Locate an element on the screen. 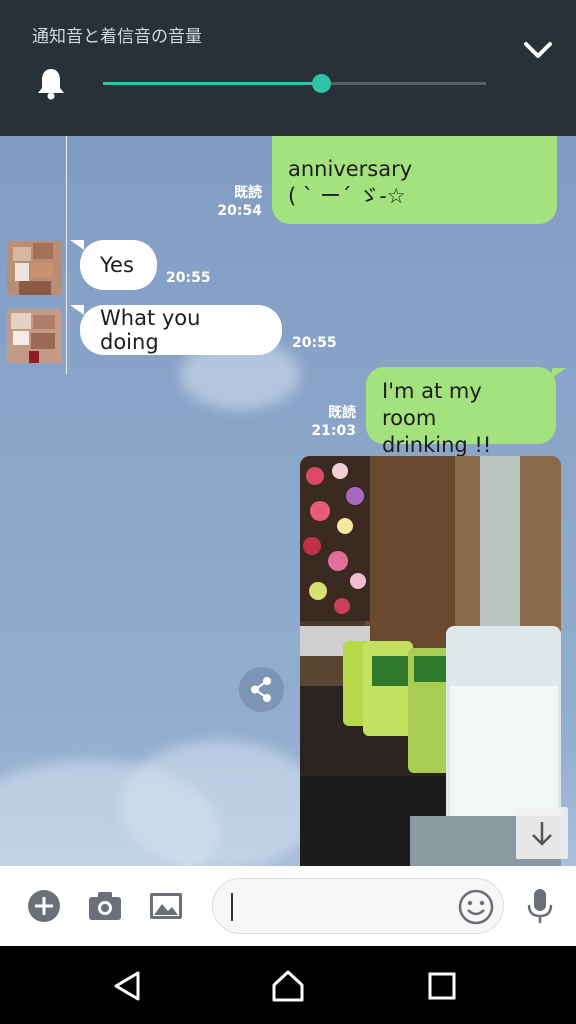 The width and height of the screenshot is (576, 1024). share-icon is located at coordinates (261, 689).